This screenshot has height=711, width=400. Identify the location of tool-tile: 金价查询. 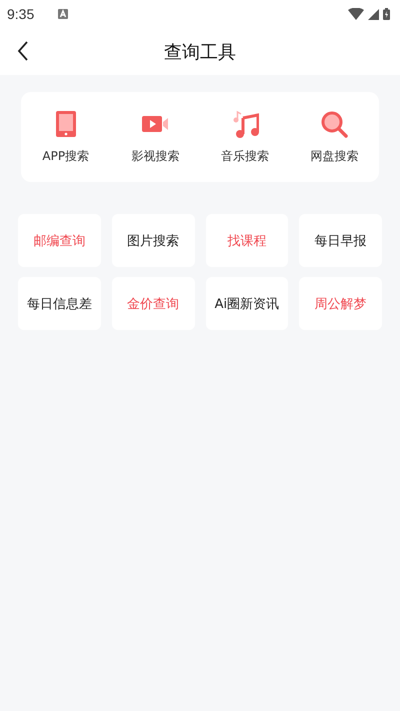
(153, 303).